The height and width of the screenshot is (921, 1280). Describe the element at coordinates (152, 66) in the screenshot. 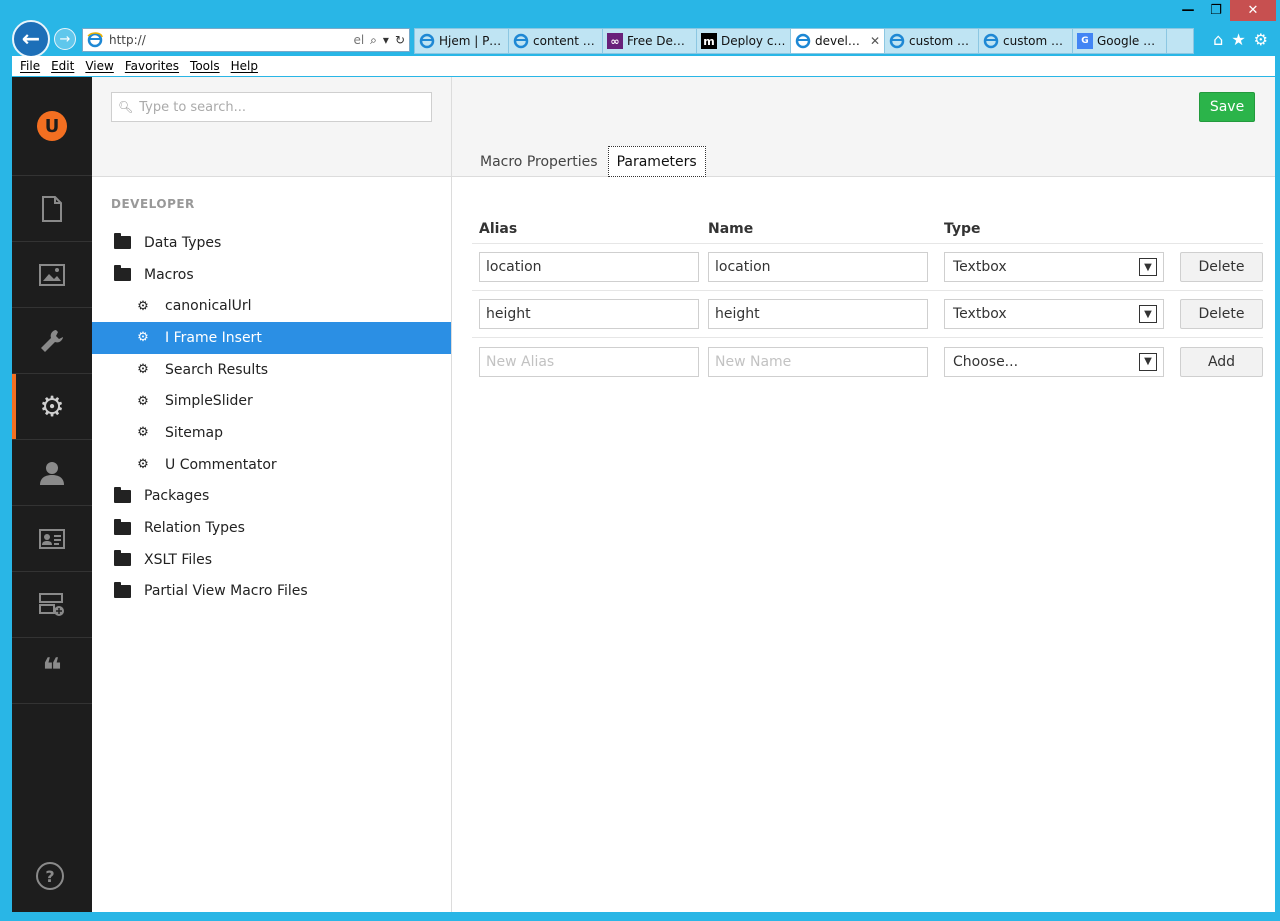

I see `menu-favorites: Favorites` at that location.